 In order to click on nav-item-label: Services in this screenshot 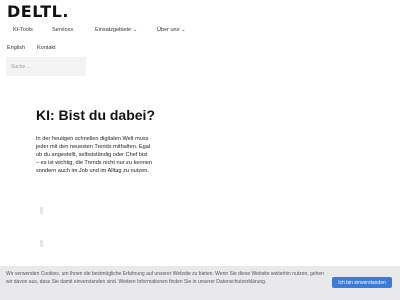, I will do `click(63, 30)`.